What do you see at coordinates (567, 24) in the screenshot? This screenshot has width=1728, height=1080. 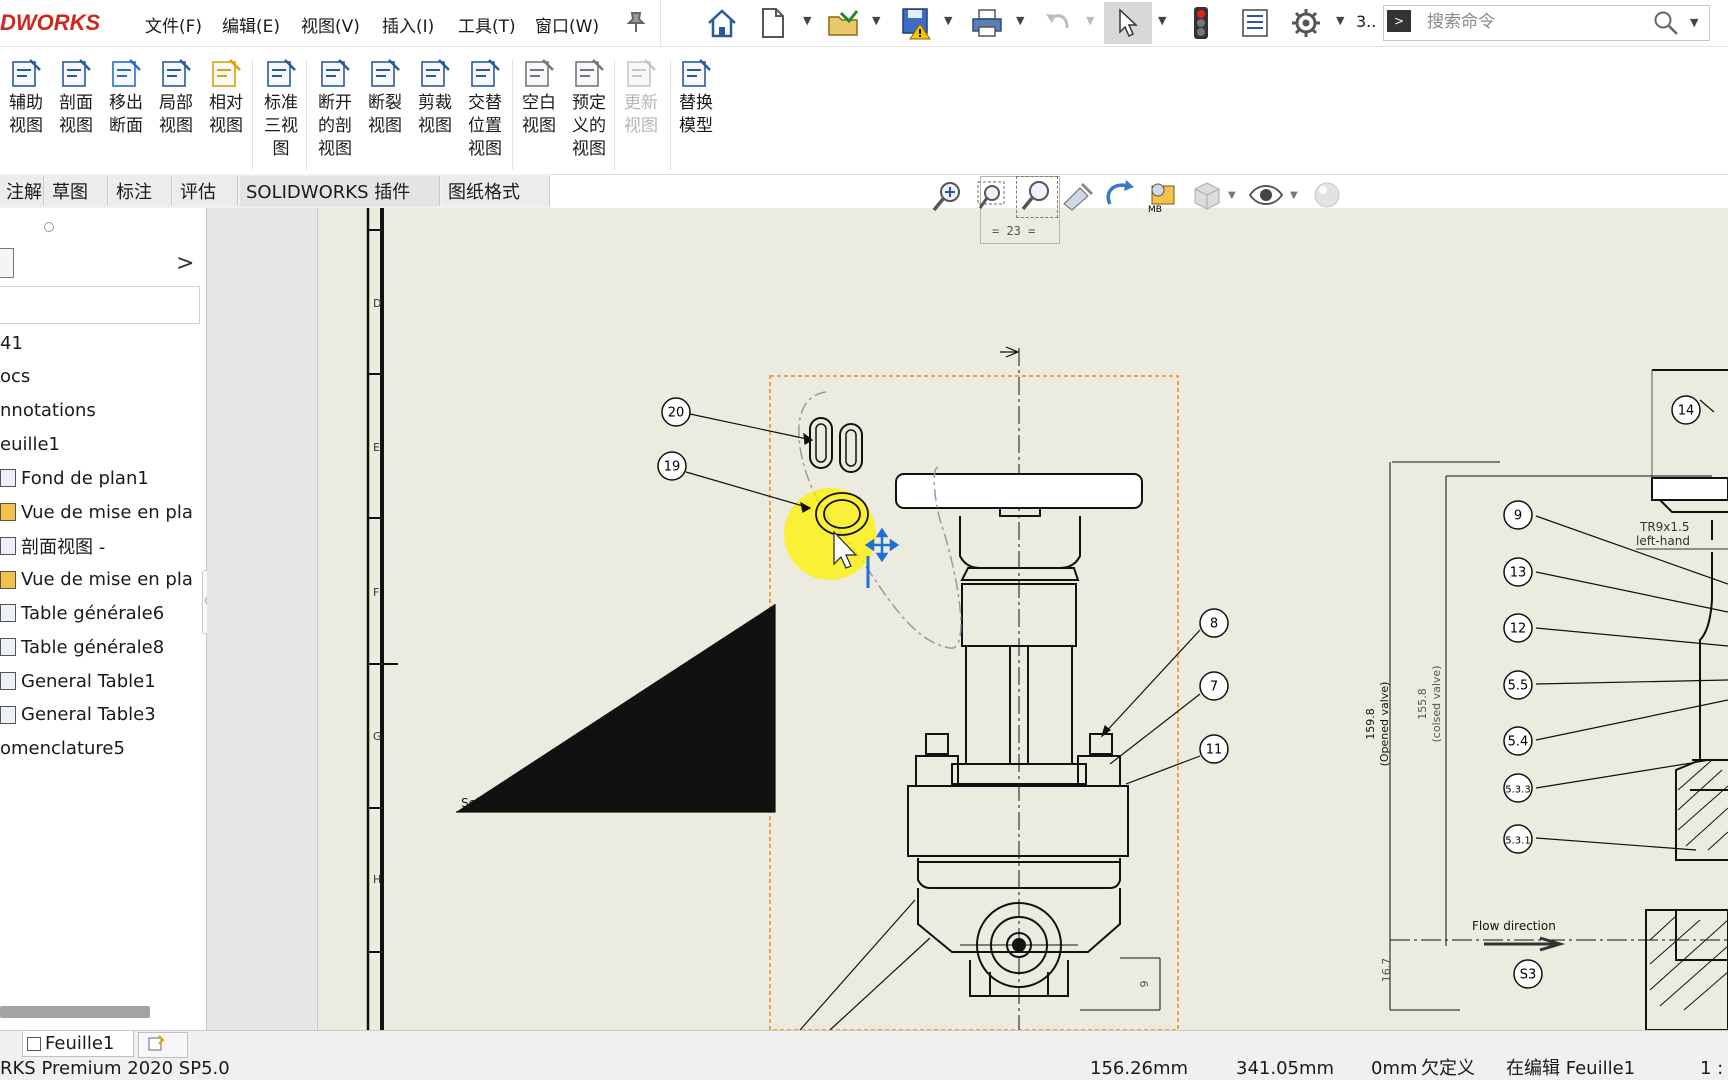 I see `menu-window: 窗口(W)` at bounding box center [567, 24].